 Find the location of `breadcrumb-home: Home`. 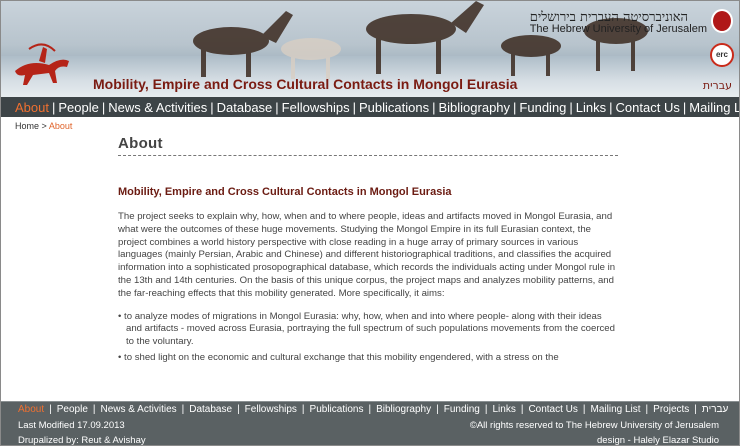

breadcrumb-home: Home is located at coordinates (27, 126).